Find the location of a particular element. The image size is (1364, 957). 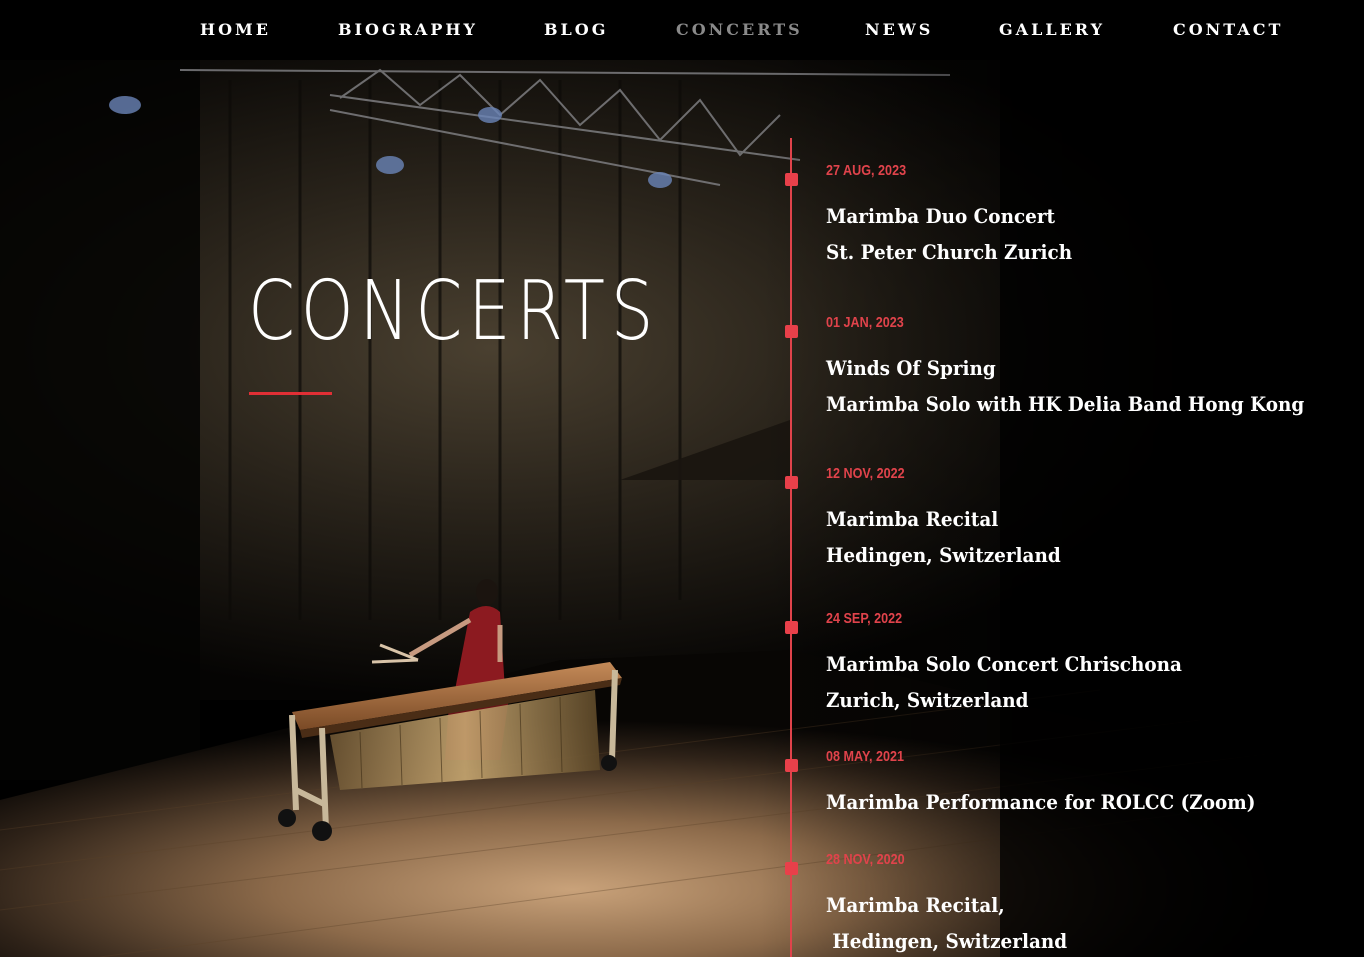

timeline-line is located at coordinates (791, 547).